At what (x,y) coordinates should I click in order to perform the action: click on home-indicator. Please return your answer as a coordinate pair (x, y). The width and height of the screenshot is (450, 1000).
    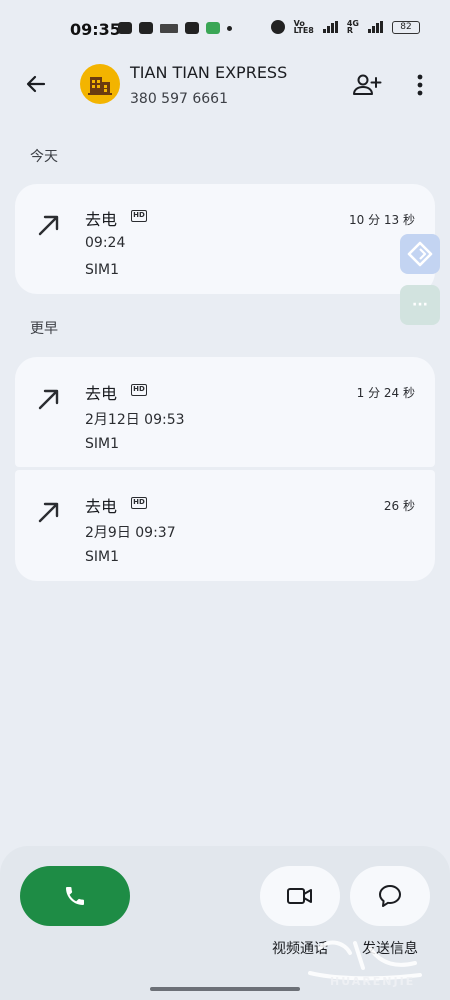
    Looking at the image, I should click on (225, 989).